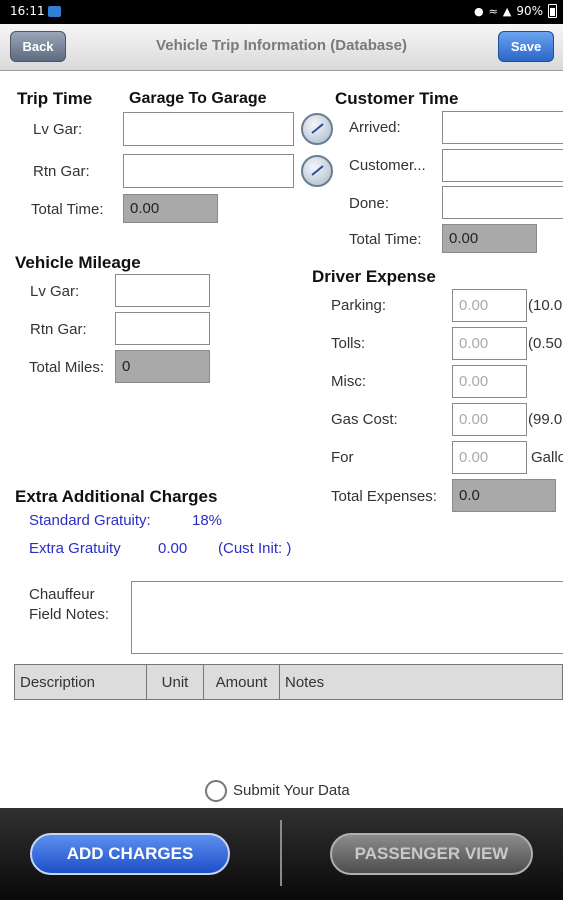 The width and height of the screenshot is (563, 900). What do you see at coordinates (67, 209) in the screenshot?
I see `trip-total-time-label: Total Time:` at bounding box center [67, 209].